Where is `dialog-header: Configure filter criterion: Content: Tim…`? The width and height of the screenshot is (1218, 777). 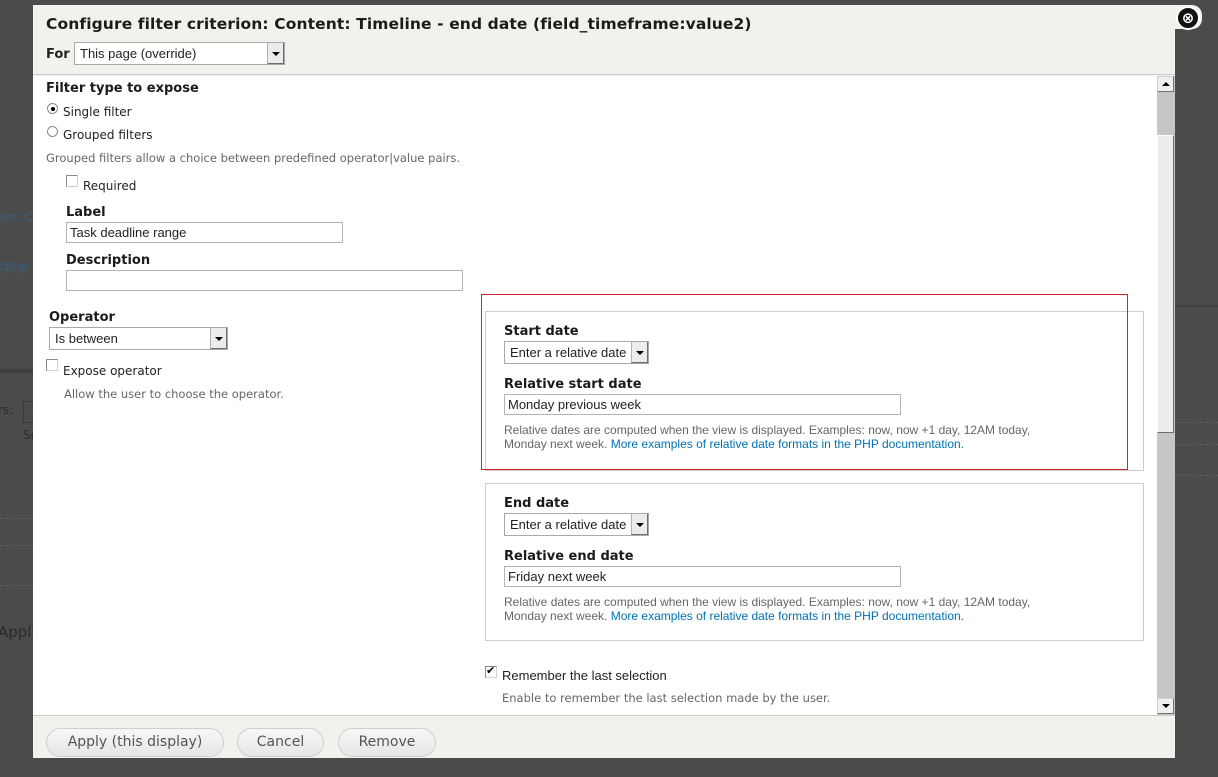 dialog-header: Configure filter criterion: Content: Tim… is located at coordinates (604, 40).